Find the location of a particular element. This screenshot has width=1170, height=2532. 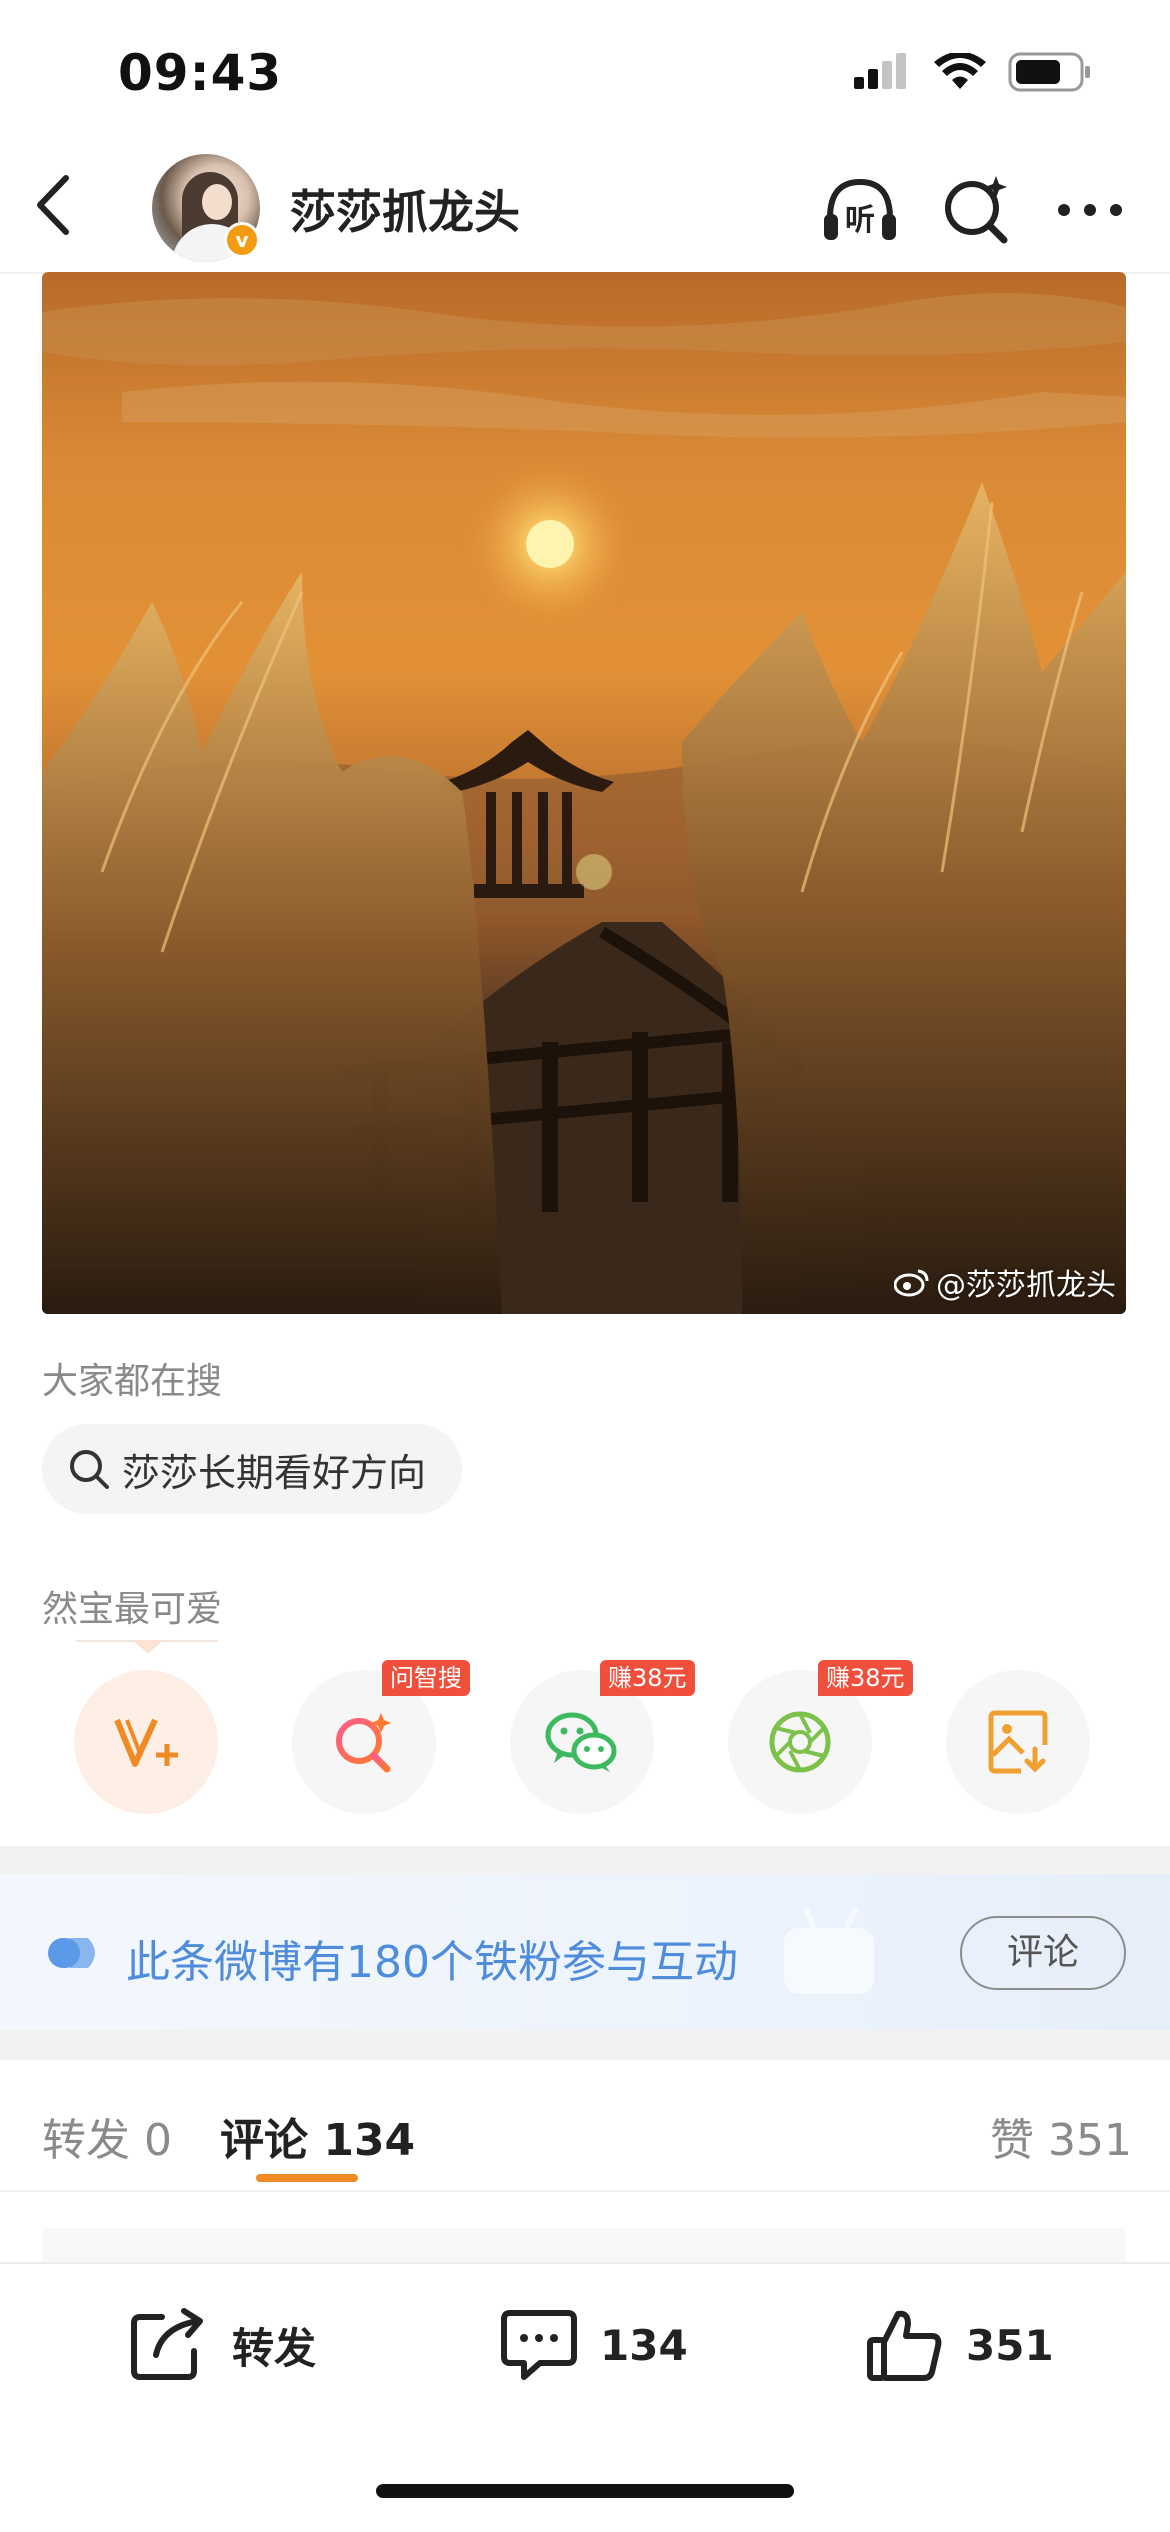

cellular-signal-icon is located at coordinates (880, 71).